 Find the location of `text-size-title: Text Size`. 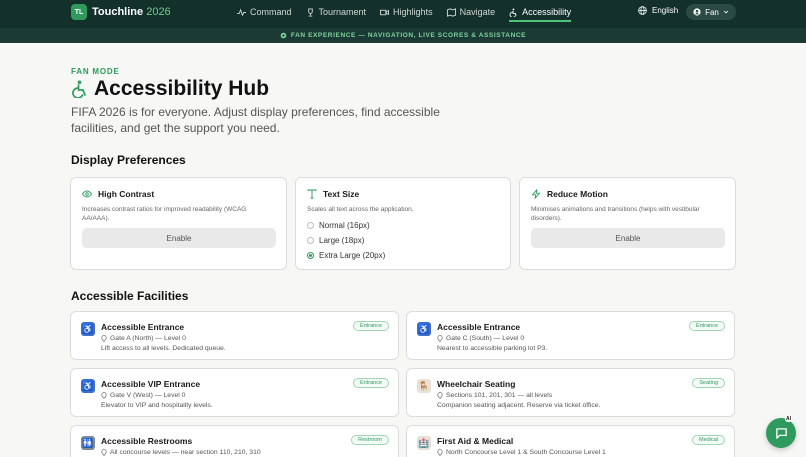

text-size-title: Text Size is located at coordinates (341, 194).